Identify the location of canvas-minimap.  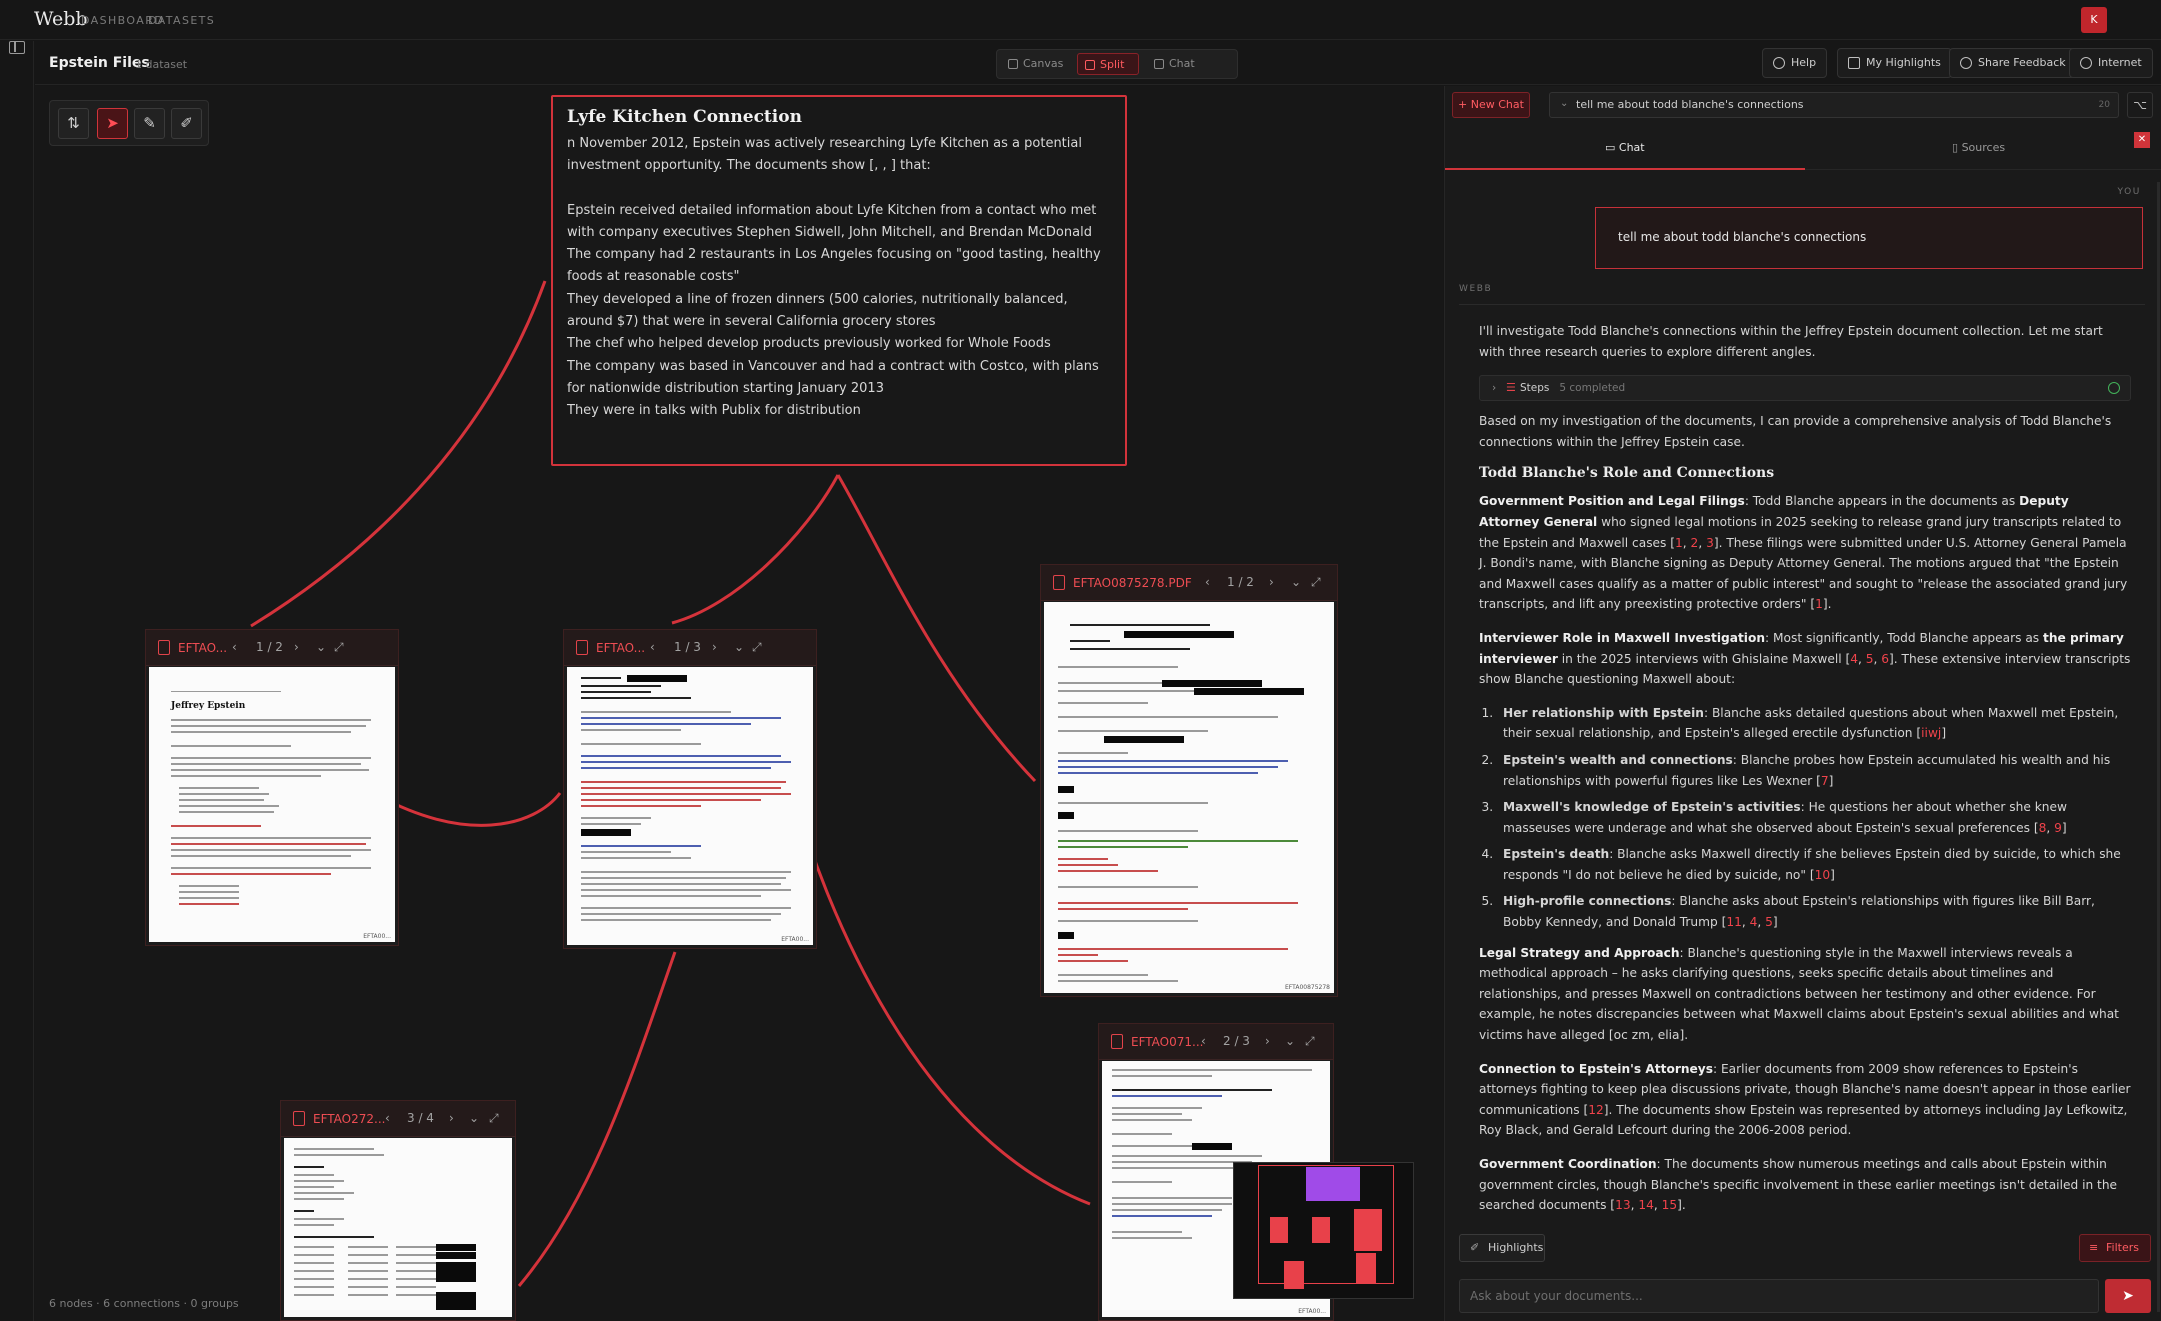
(1323, 1230).